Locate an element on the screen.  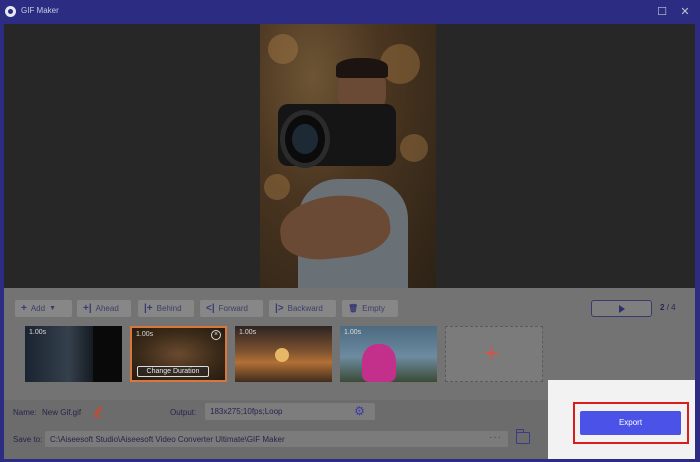
open-folder-icon is located at coordinates (523, 436).